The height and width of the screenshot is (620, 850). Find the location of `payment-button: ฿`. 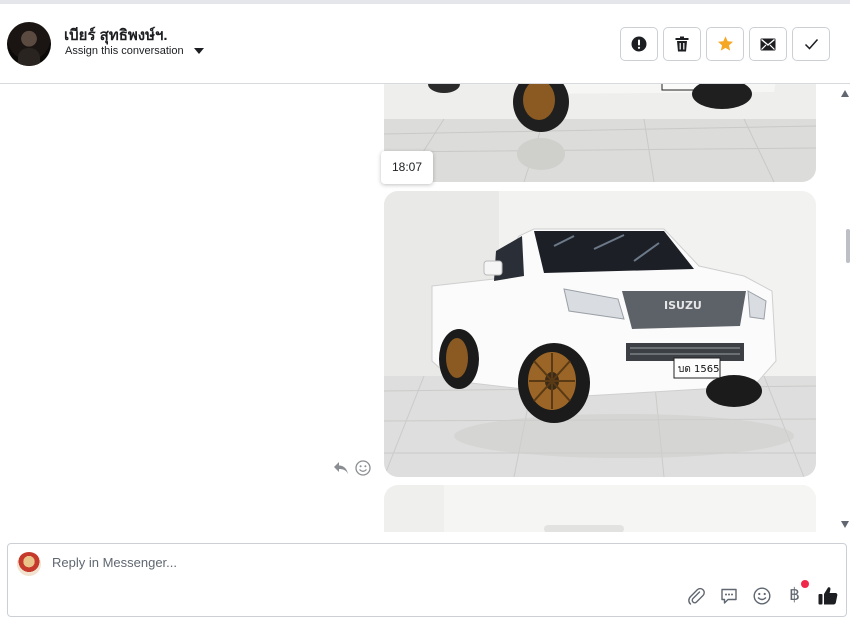

payment-button: ฿ is located at coordinates (796, 593).